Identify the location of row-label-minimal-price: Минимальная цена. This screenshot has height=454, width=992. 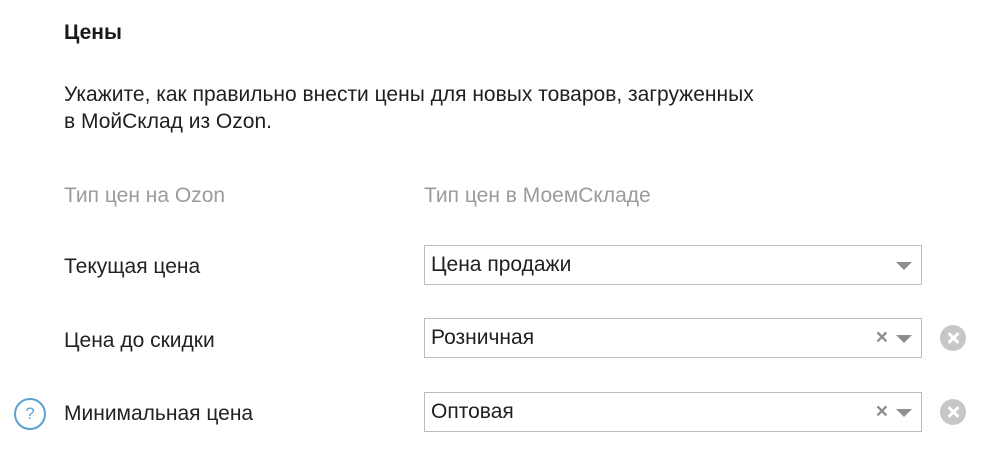
(159, 413).